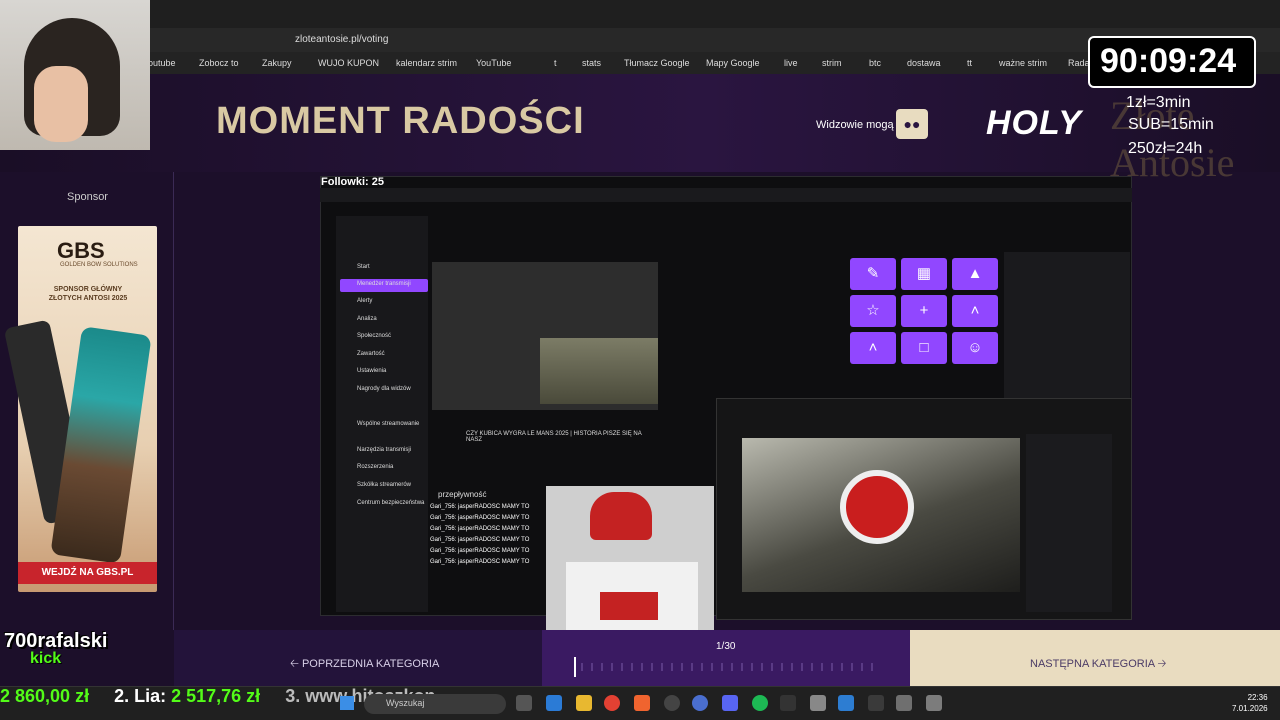 This screenshot has width=1280, height=720. What do you see at coordinates (347, 703) in the screenshot?
I see `windows-start-icon` at bounding box center [347, 703].